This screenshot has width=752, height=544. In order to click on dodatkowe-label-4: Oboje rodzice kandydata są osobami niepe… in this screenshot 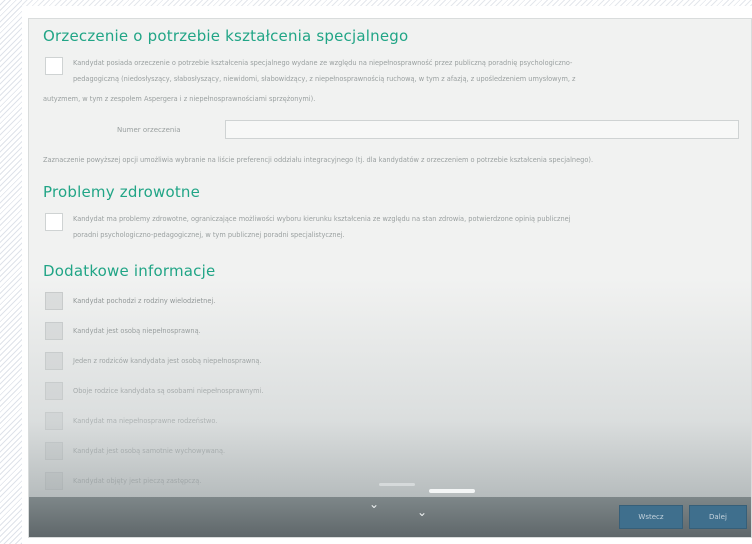, I will do `click(168, 391)`.